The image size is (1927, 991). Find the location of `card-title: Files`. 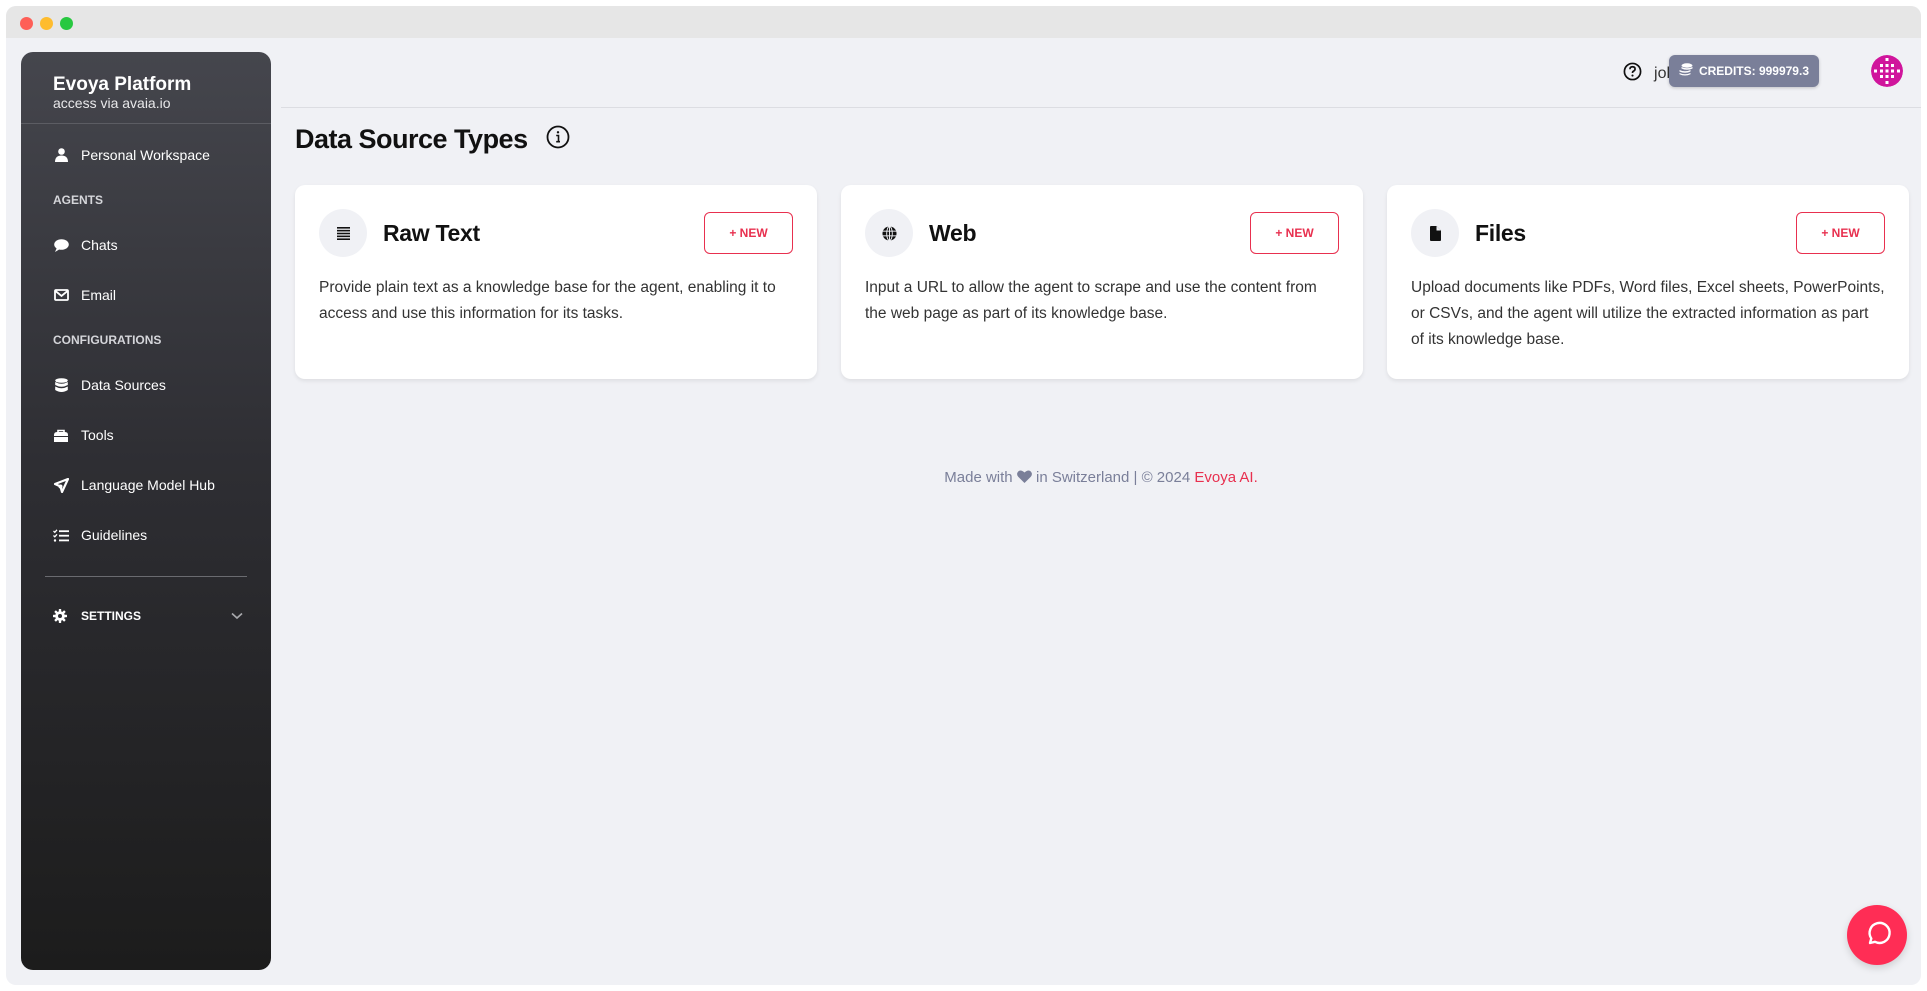

card-title: Files is located at coordinates (1500, 232).